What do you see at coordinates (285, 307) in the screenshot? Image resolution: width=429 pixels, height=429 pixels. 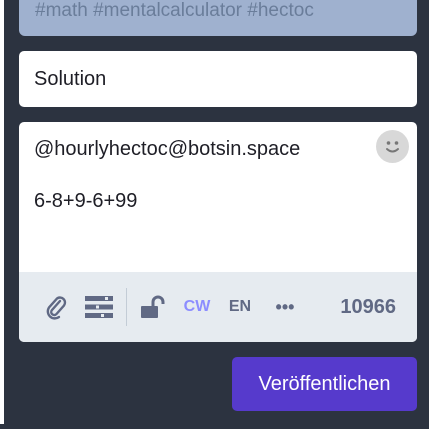 I see `more-options-button: •••` at bounding box center [285, 307].